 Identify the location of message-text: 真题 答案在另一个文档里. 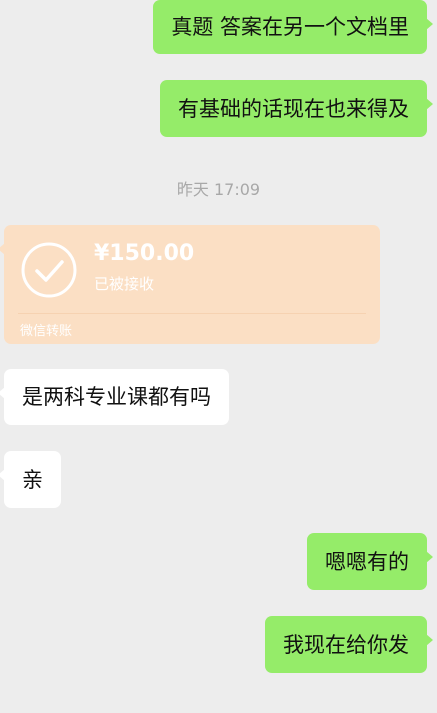
(290, 27).